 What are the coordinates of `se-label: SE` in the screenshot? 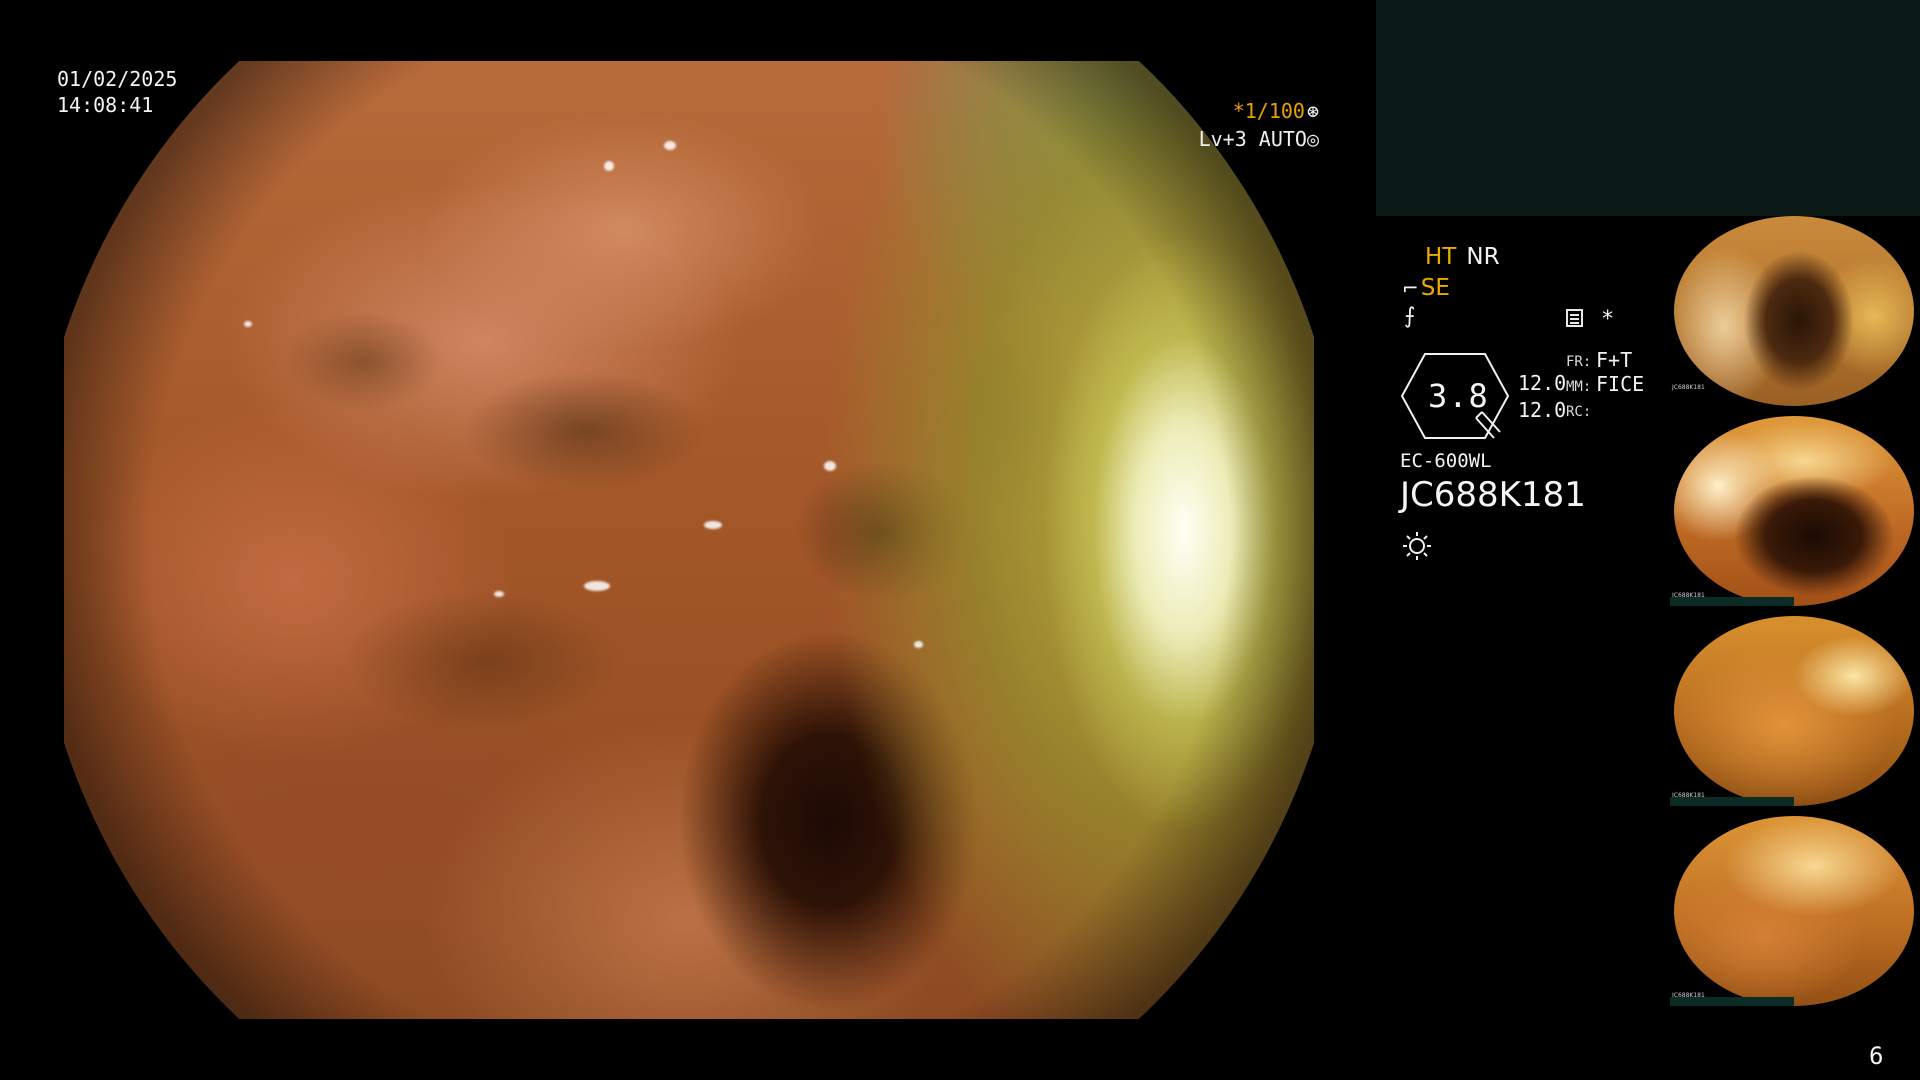 It's located at (1435, 288).